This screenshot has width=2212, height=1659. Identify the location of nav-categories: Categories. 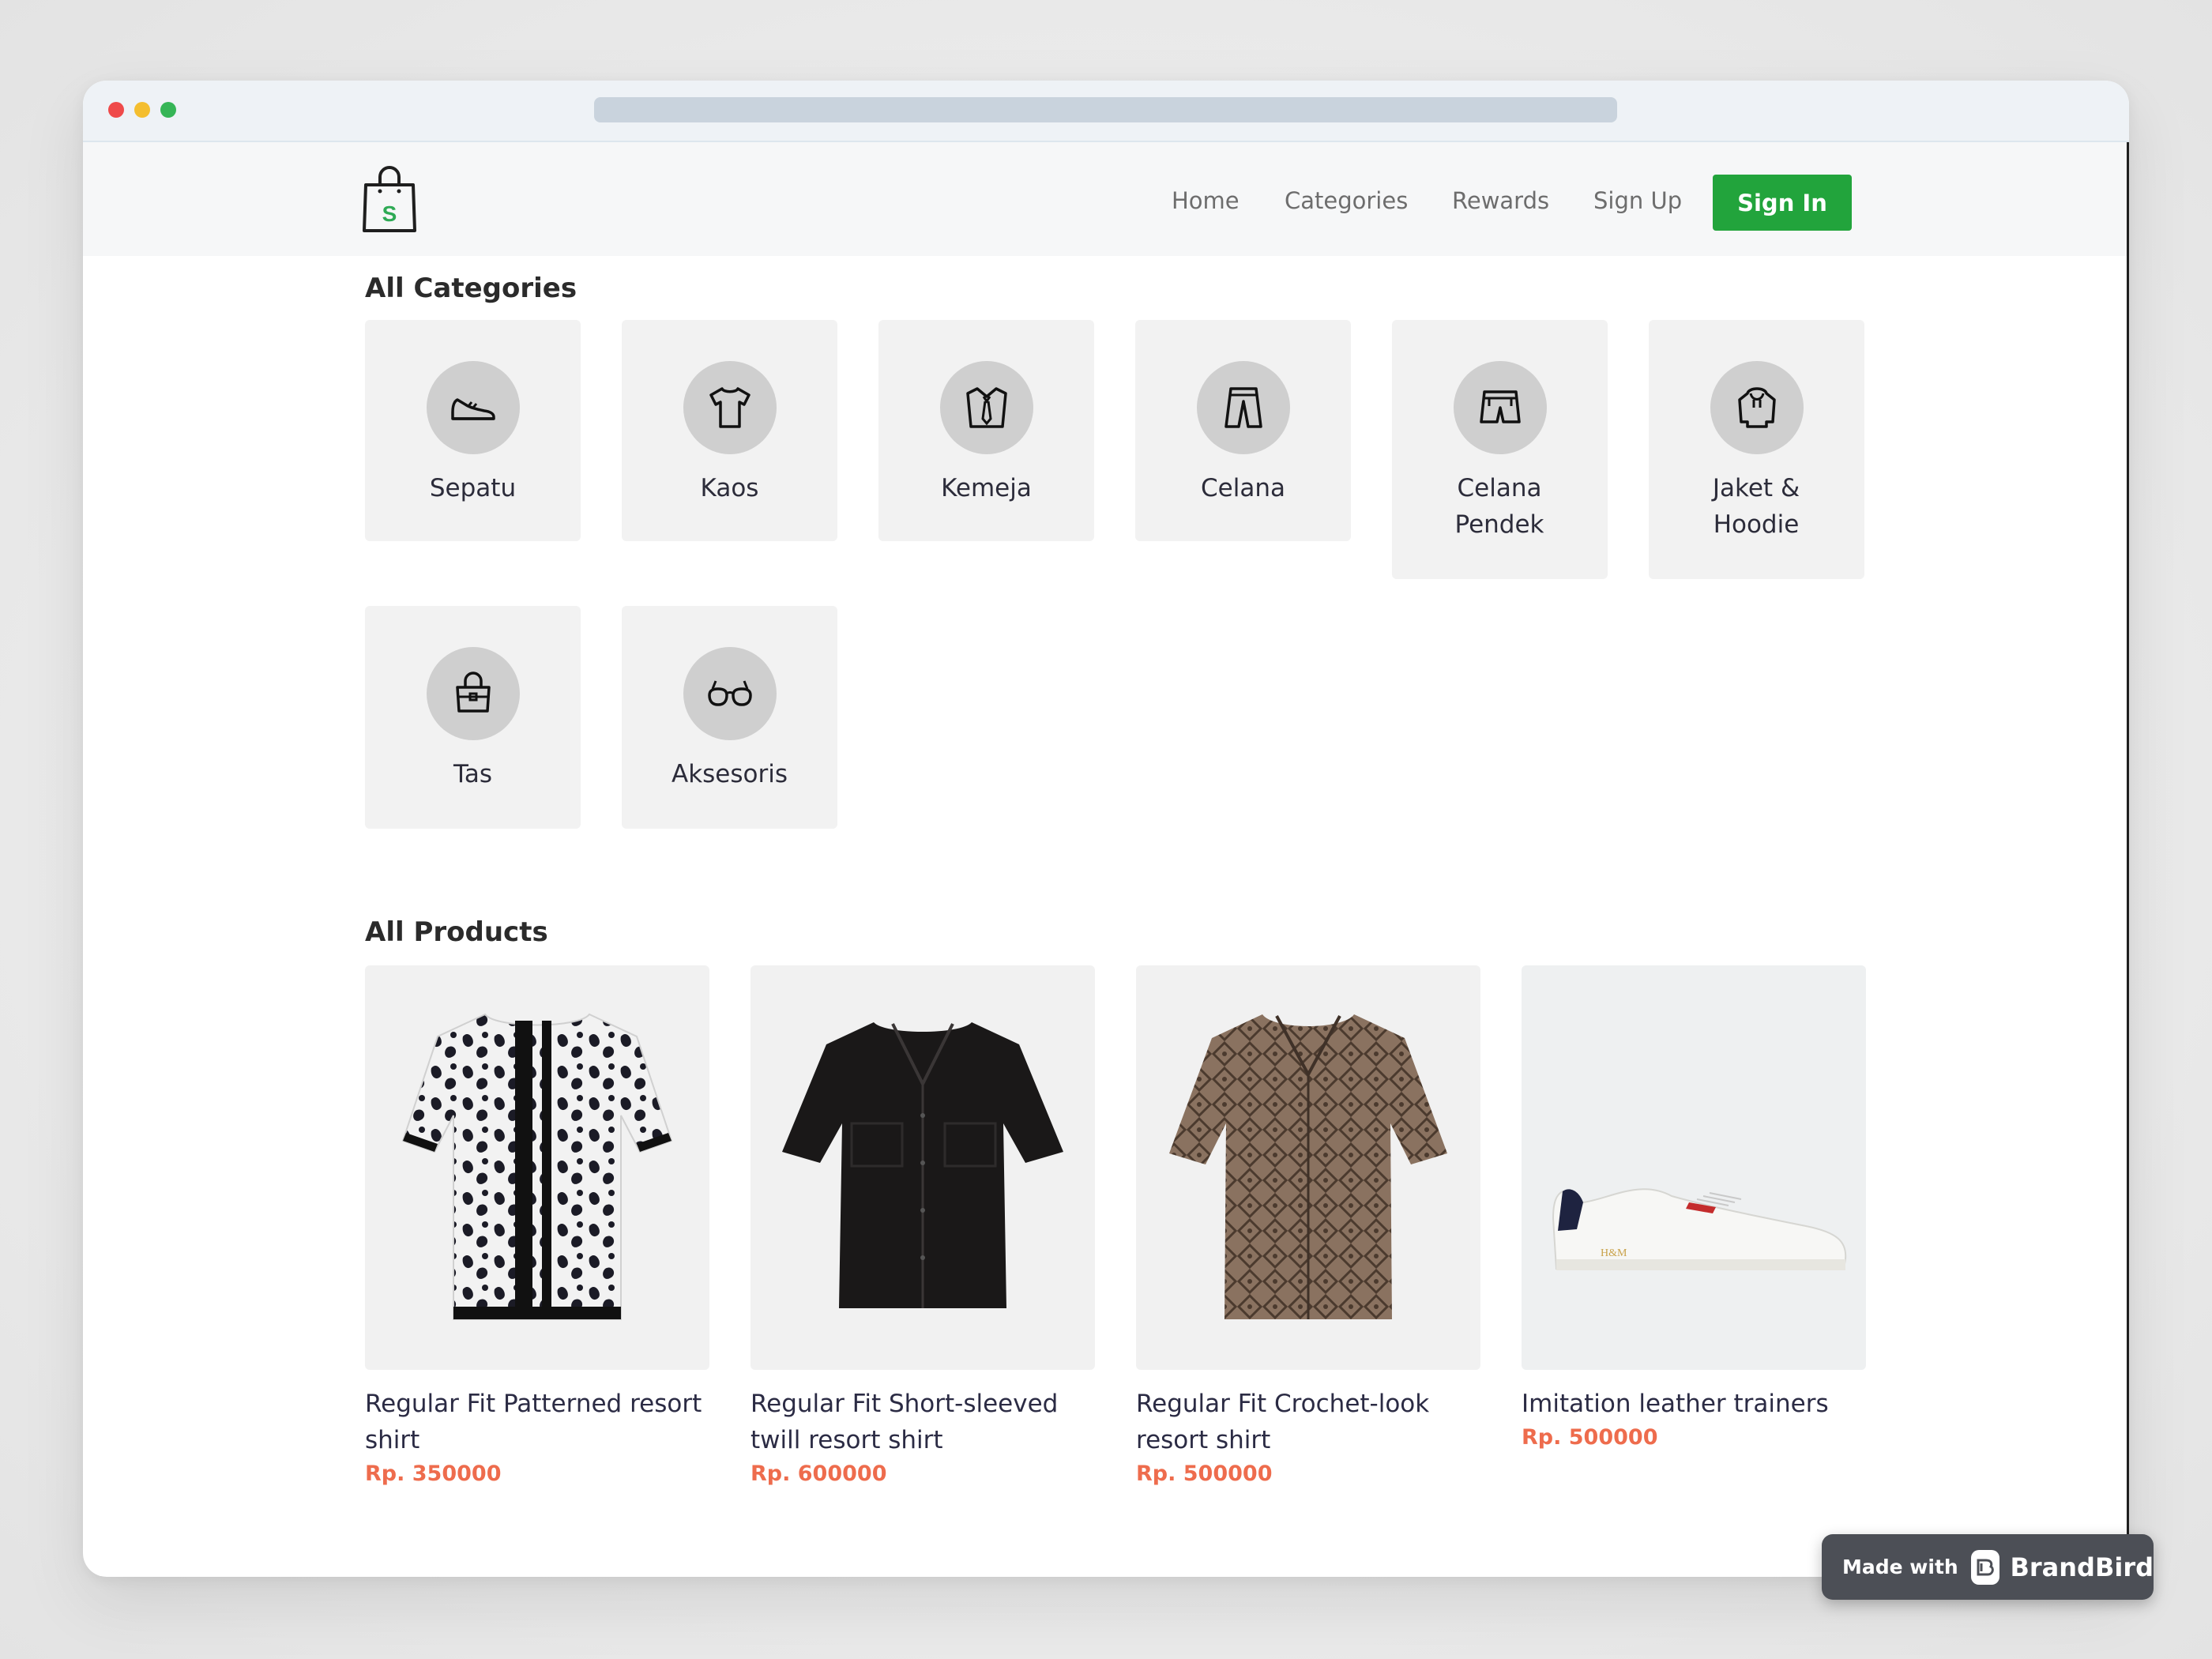
(1347, 201).